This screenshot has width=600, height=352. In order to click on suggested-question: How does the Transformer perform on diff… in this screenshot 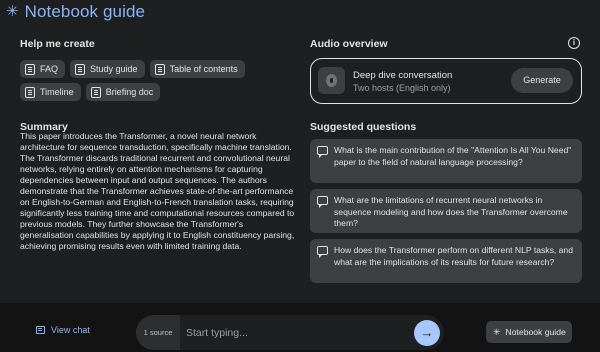, I will do `click(446, 261)`.